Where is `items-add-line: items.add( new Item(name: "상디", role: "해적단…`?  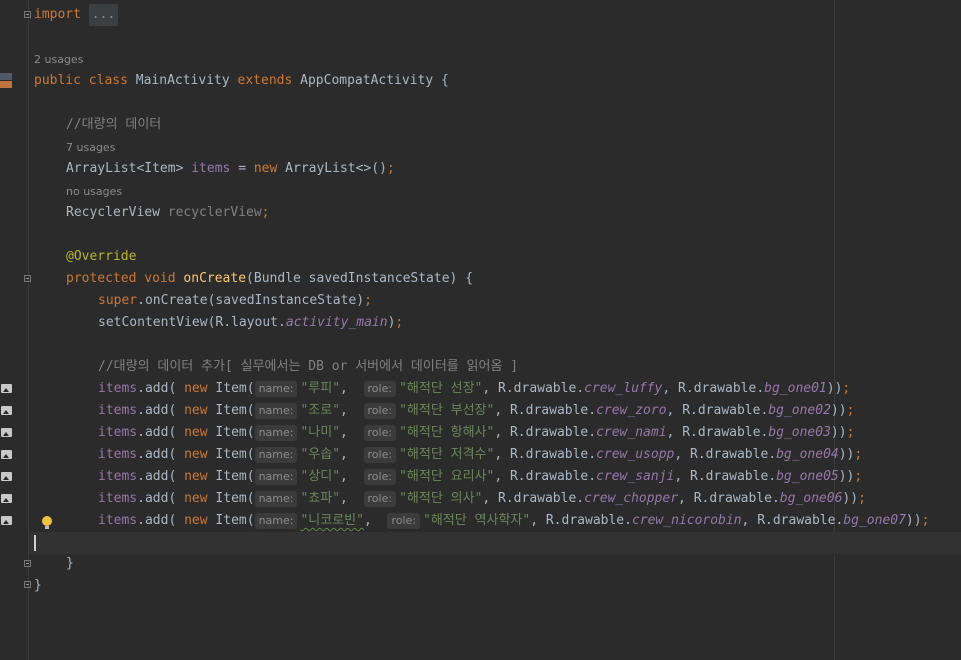
items-add-line: items.add( new Item(name: "상디", role: "해적단… is located at coordinates (480, 477).